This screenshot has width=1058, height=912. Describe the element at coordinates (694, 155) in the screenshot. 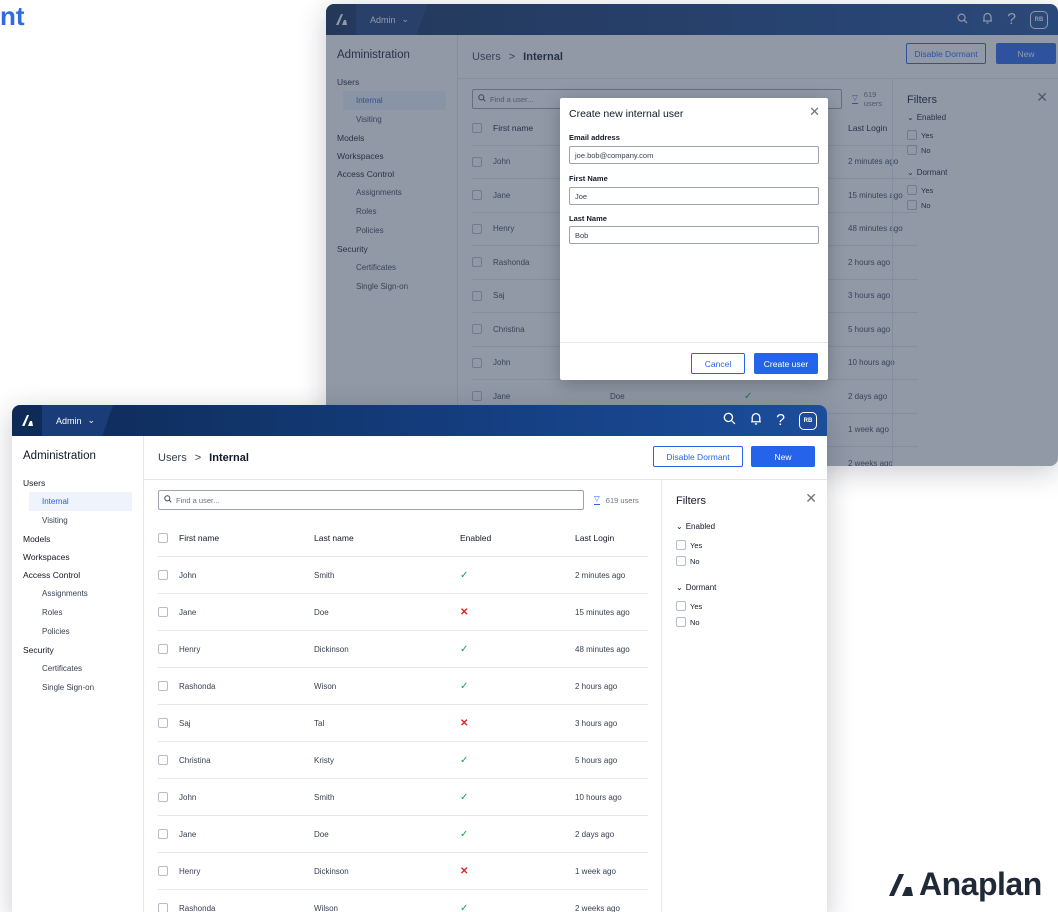

I see `email-field: joe.bob@company.com` at that location.